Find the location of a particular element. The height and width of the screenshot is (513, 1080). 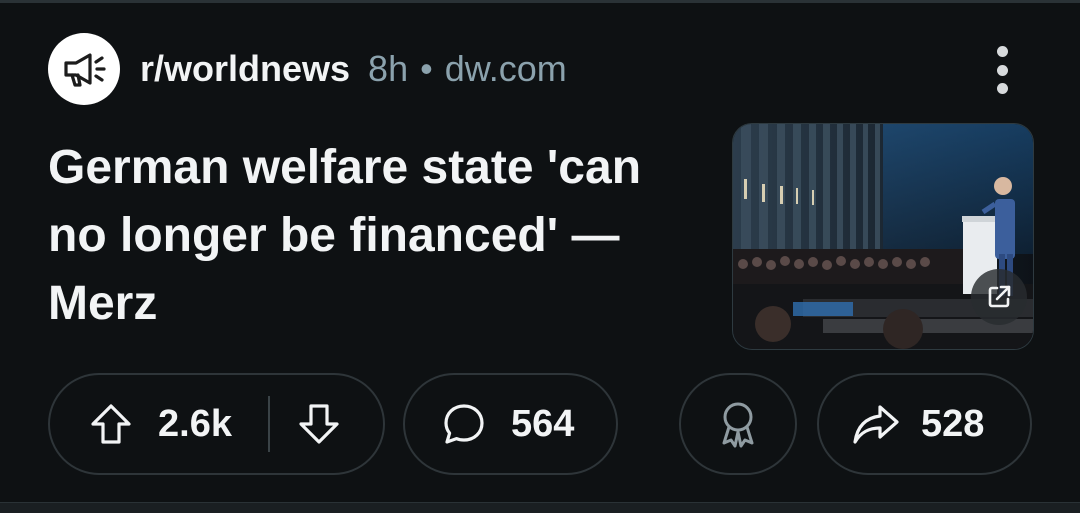

external-link-icon is located at coordinates (999, 296).